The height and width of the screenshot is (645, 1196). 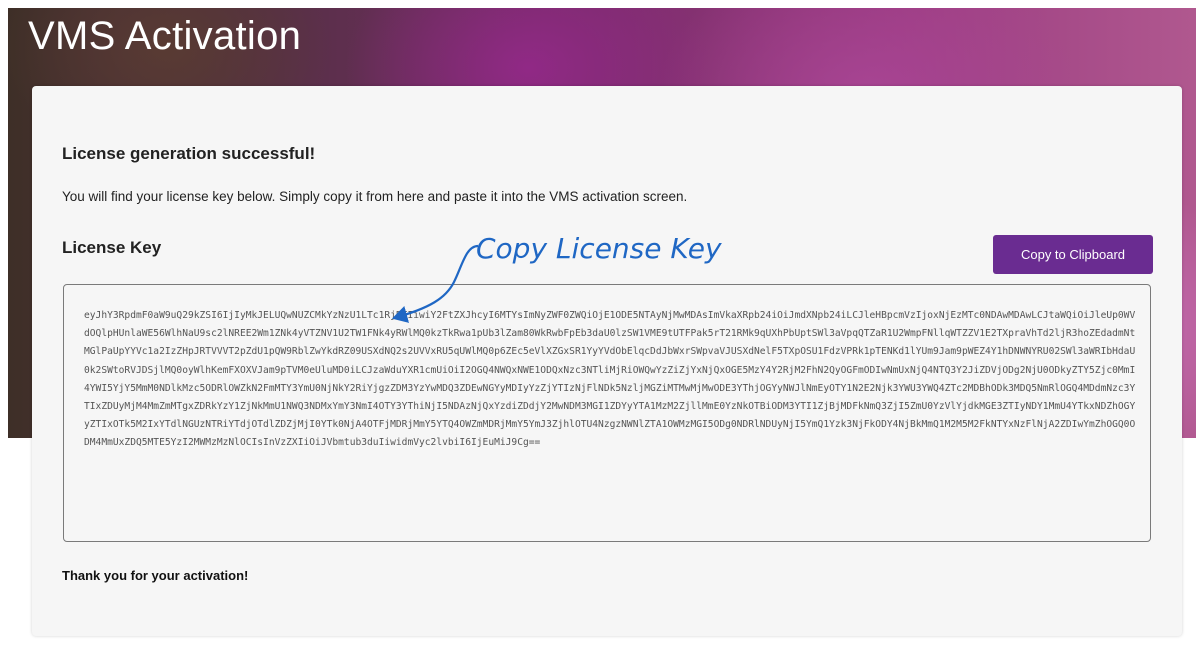 I want to click on left-margin, so click(x=4, y=322).